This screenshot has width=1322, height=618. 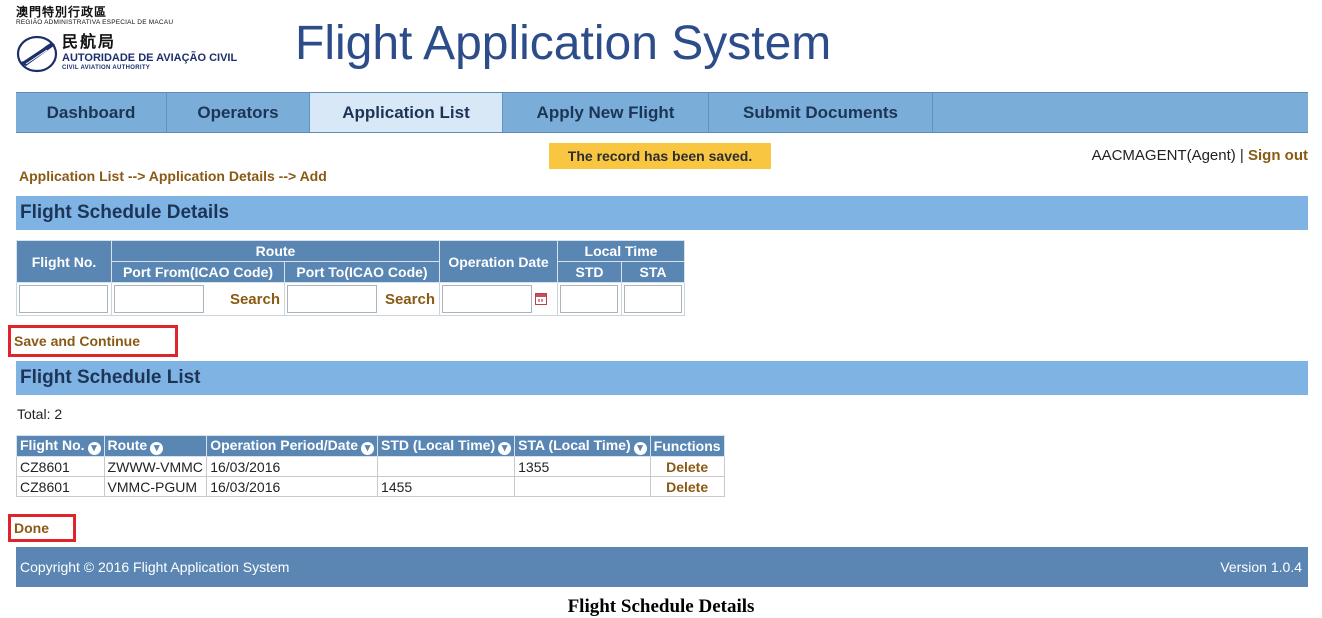 What do you see at coordinates (159, 299) in the screenshot?
I see `port-from-input` at bounding box center [159, 299].